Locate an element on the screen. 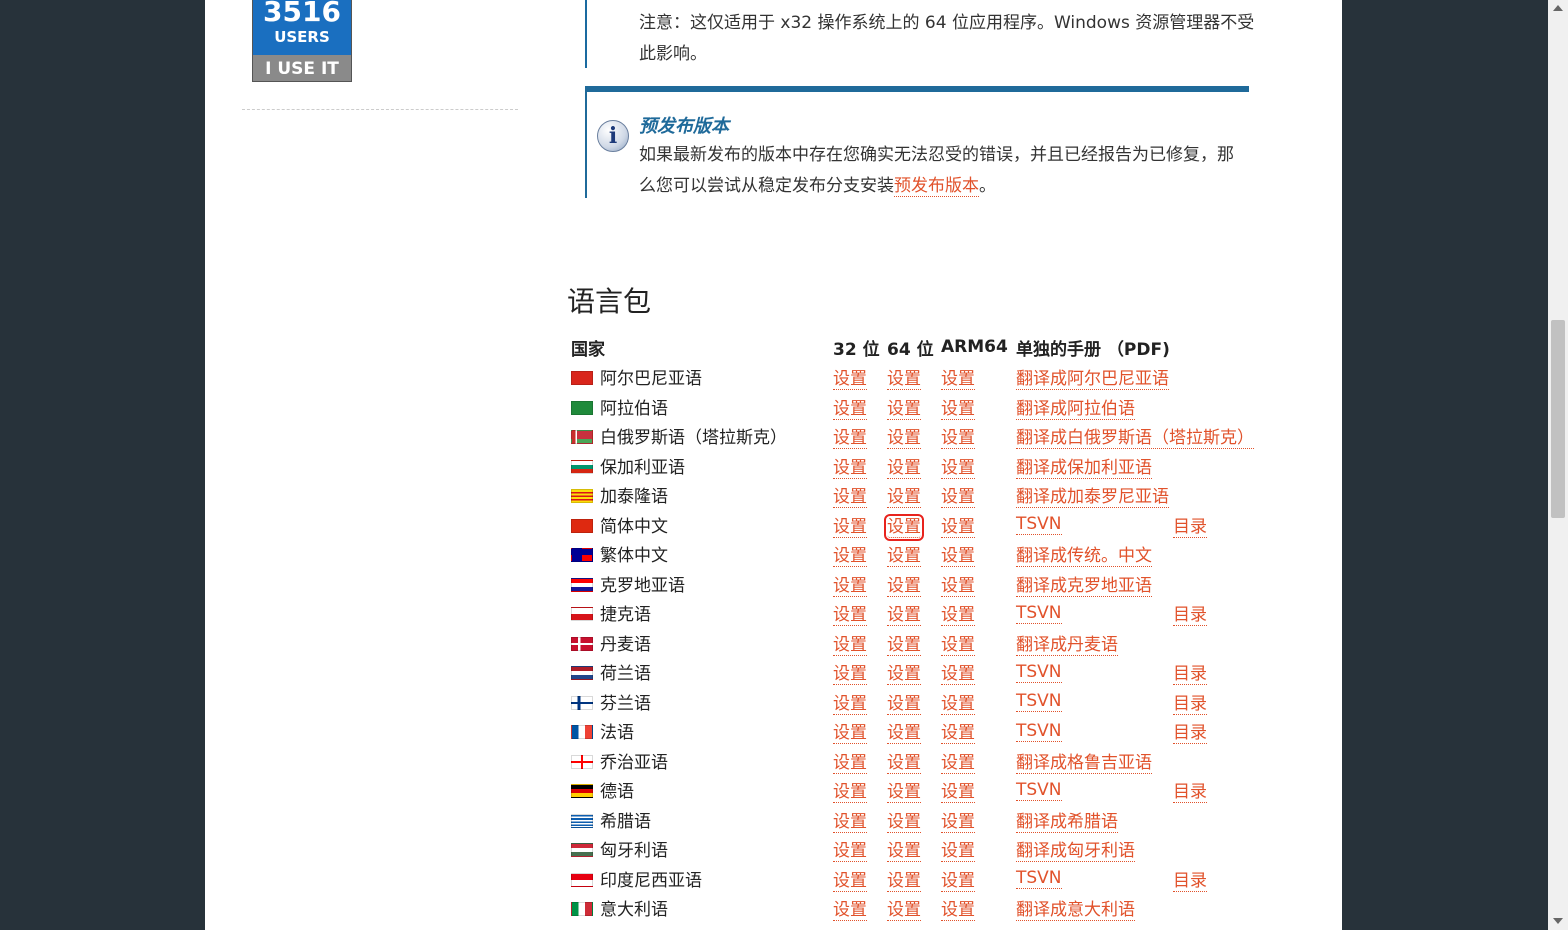 Image resolution: width=1568 pixels, height=930 pixels. manual-link: 翻译成传统。中文 is located at coordinates (1084, 557).